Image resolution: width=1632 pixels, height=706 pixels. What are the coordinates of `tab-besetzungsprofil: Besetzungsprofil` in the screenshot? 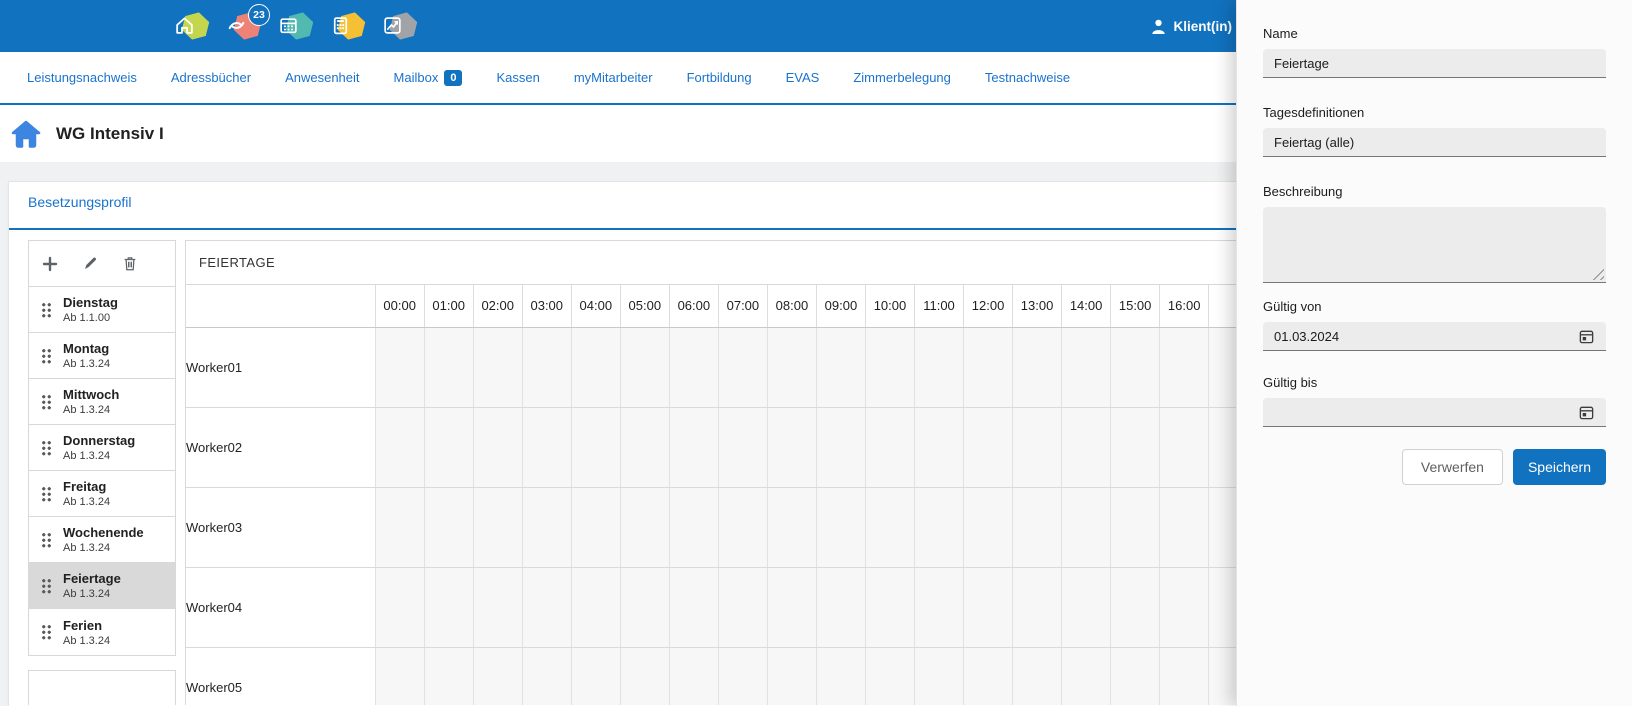 It's located at (80, 202).